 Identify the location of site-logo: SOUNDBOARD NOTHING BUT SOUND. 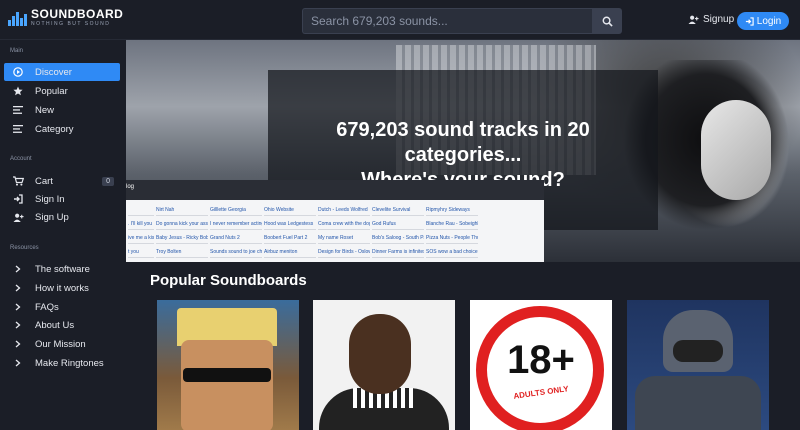
(65, 17).